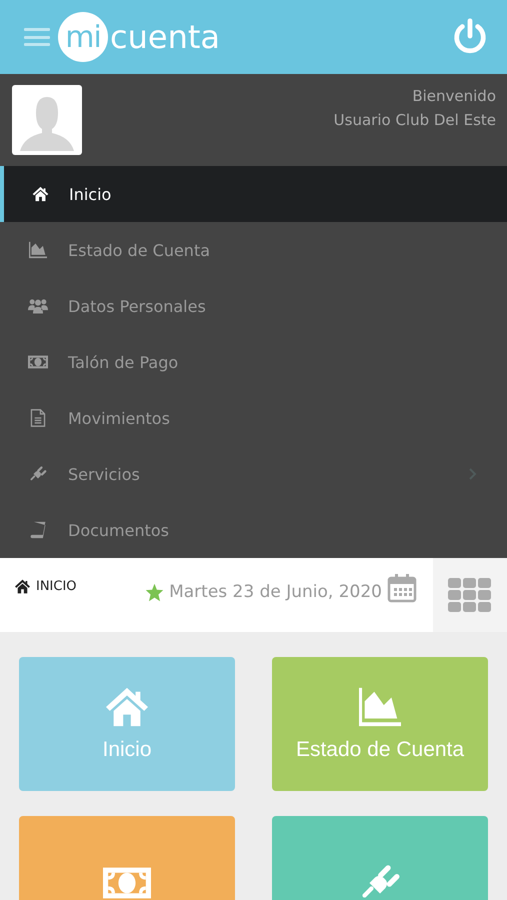 This screenshot has width=507, height=900. I want to click on avatar-icon, so click(47, 120).